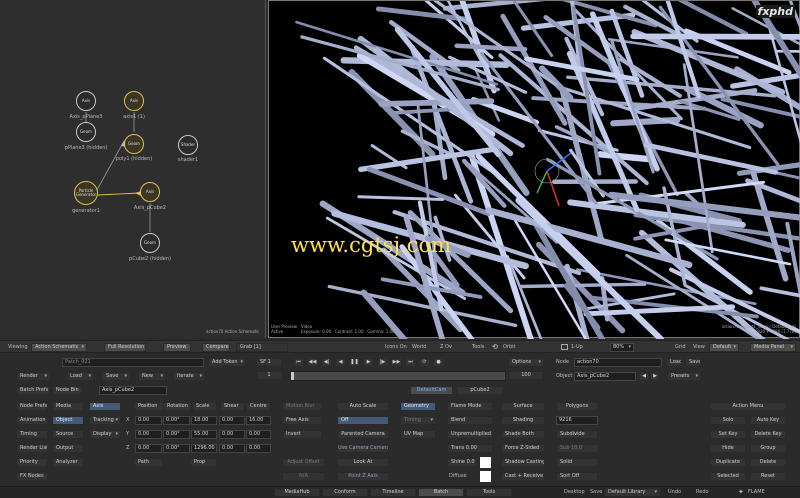 This screenshot has height=498, width=800. Describe the element at coordinates (204, 448) in the screenshot. I see `axis-value-field: 1296.00` at that location.